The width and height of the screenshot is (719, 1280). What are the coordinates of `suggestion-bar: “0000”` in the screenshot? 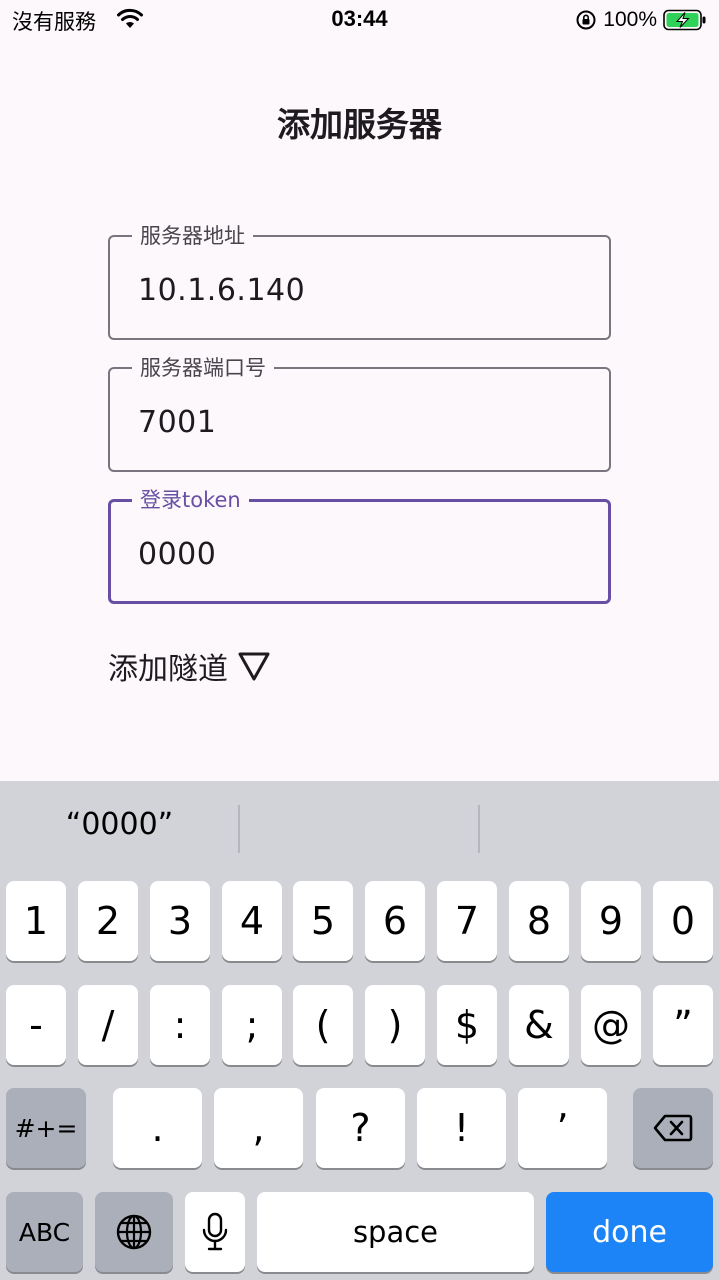 It's located at (359, 829).